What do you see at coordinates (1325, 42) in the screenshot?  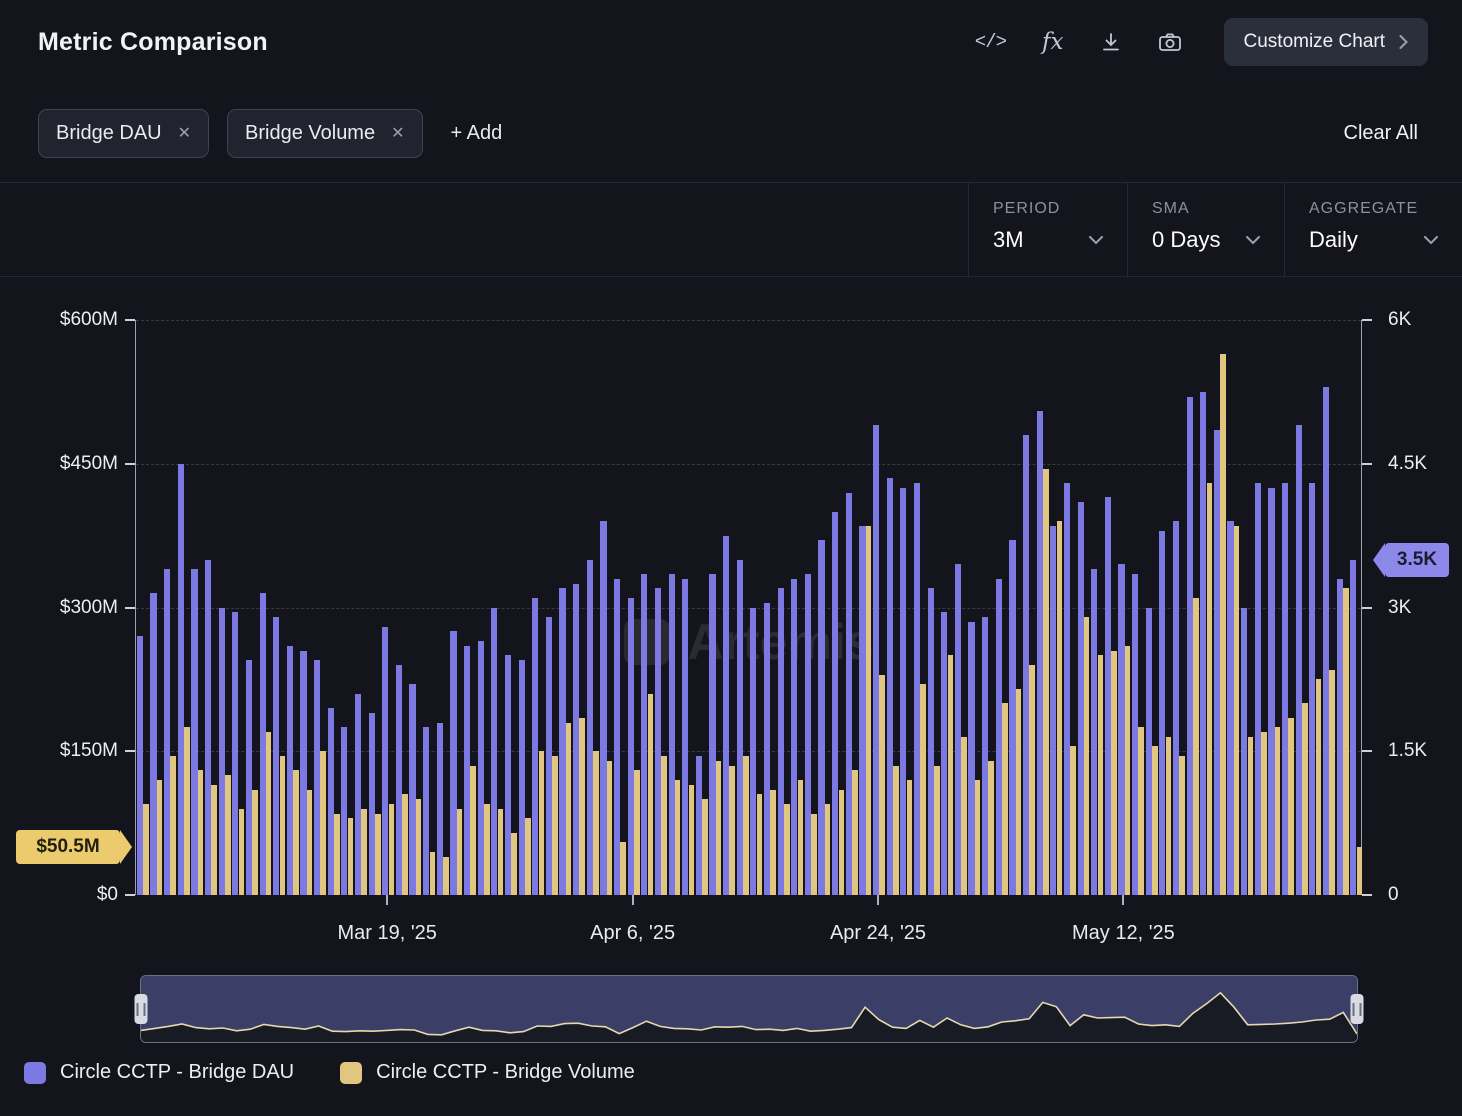 I see `customize-chart-button: Customize Chart` at bounding box center [1325, 42].